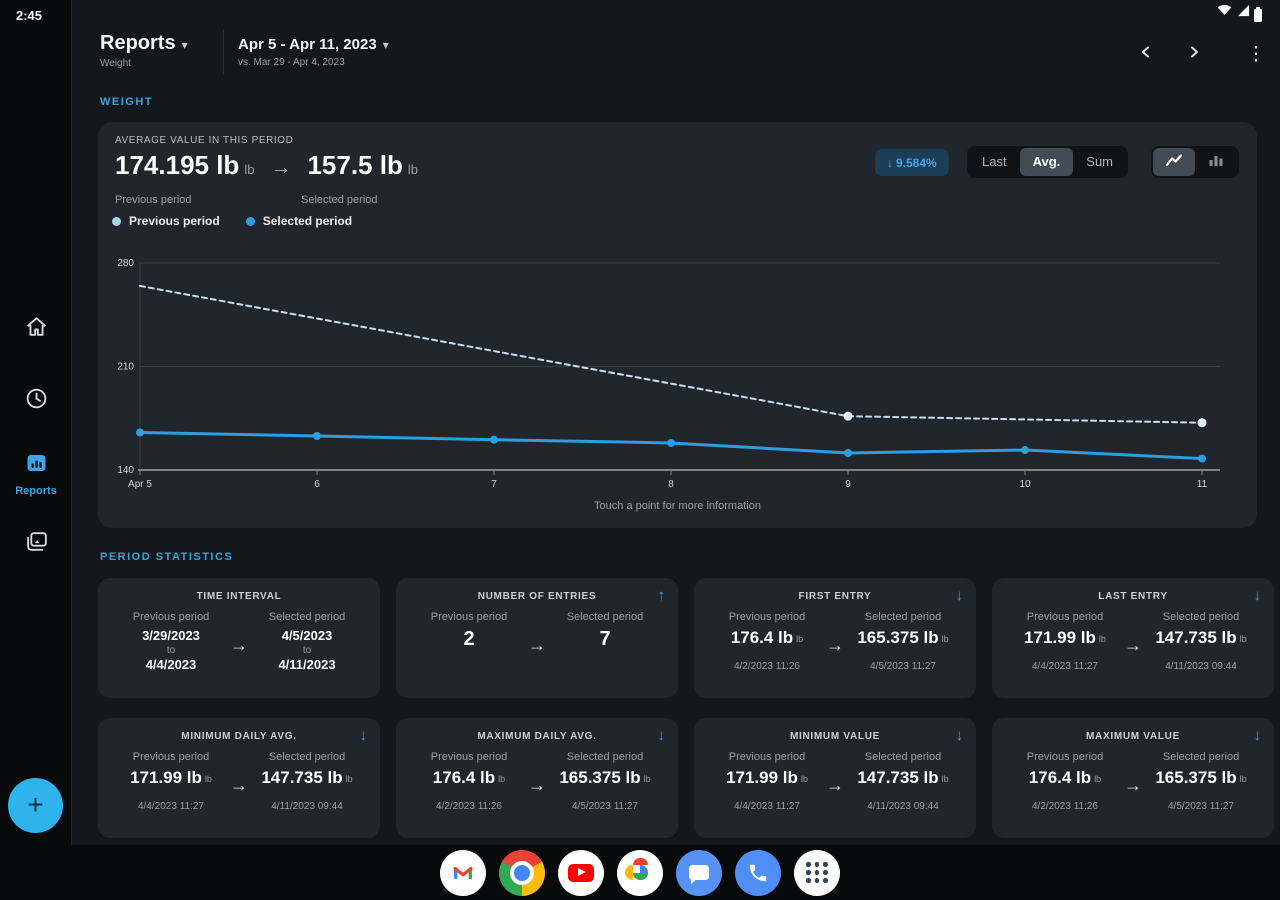 The width and height of the screenshot is (1280, 900). I want to click on selected-value-line: 4/11/2023, so click(307, 664).